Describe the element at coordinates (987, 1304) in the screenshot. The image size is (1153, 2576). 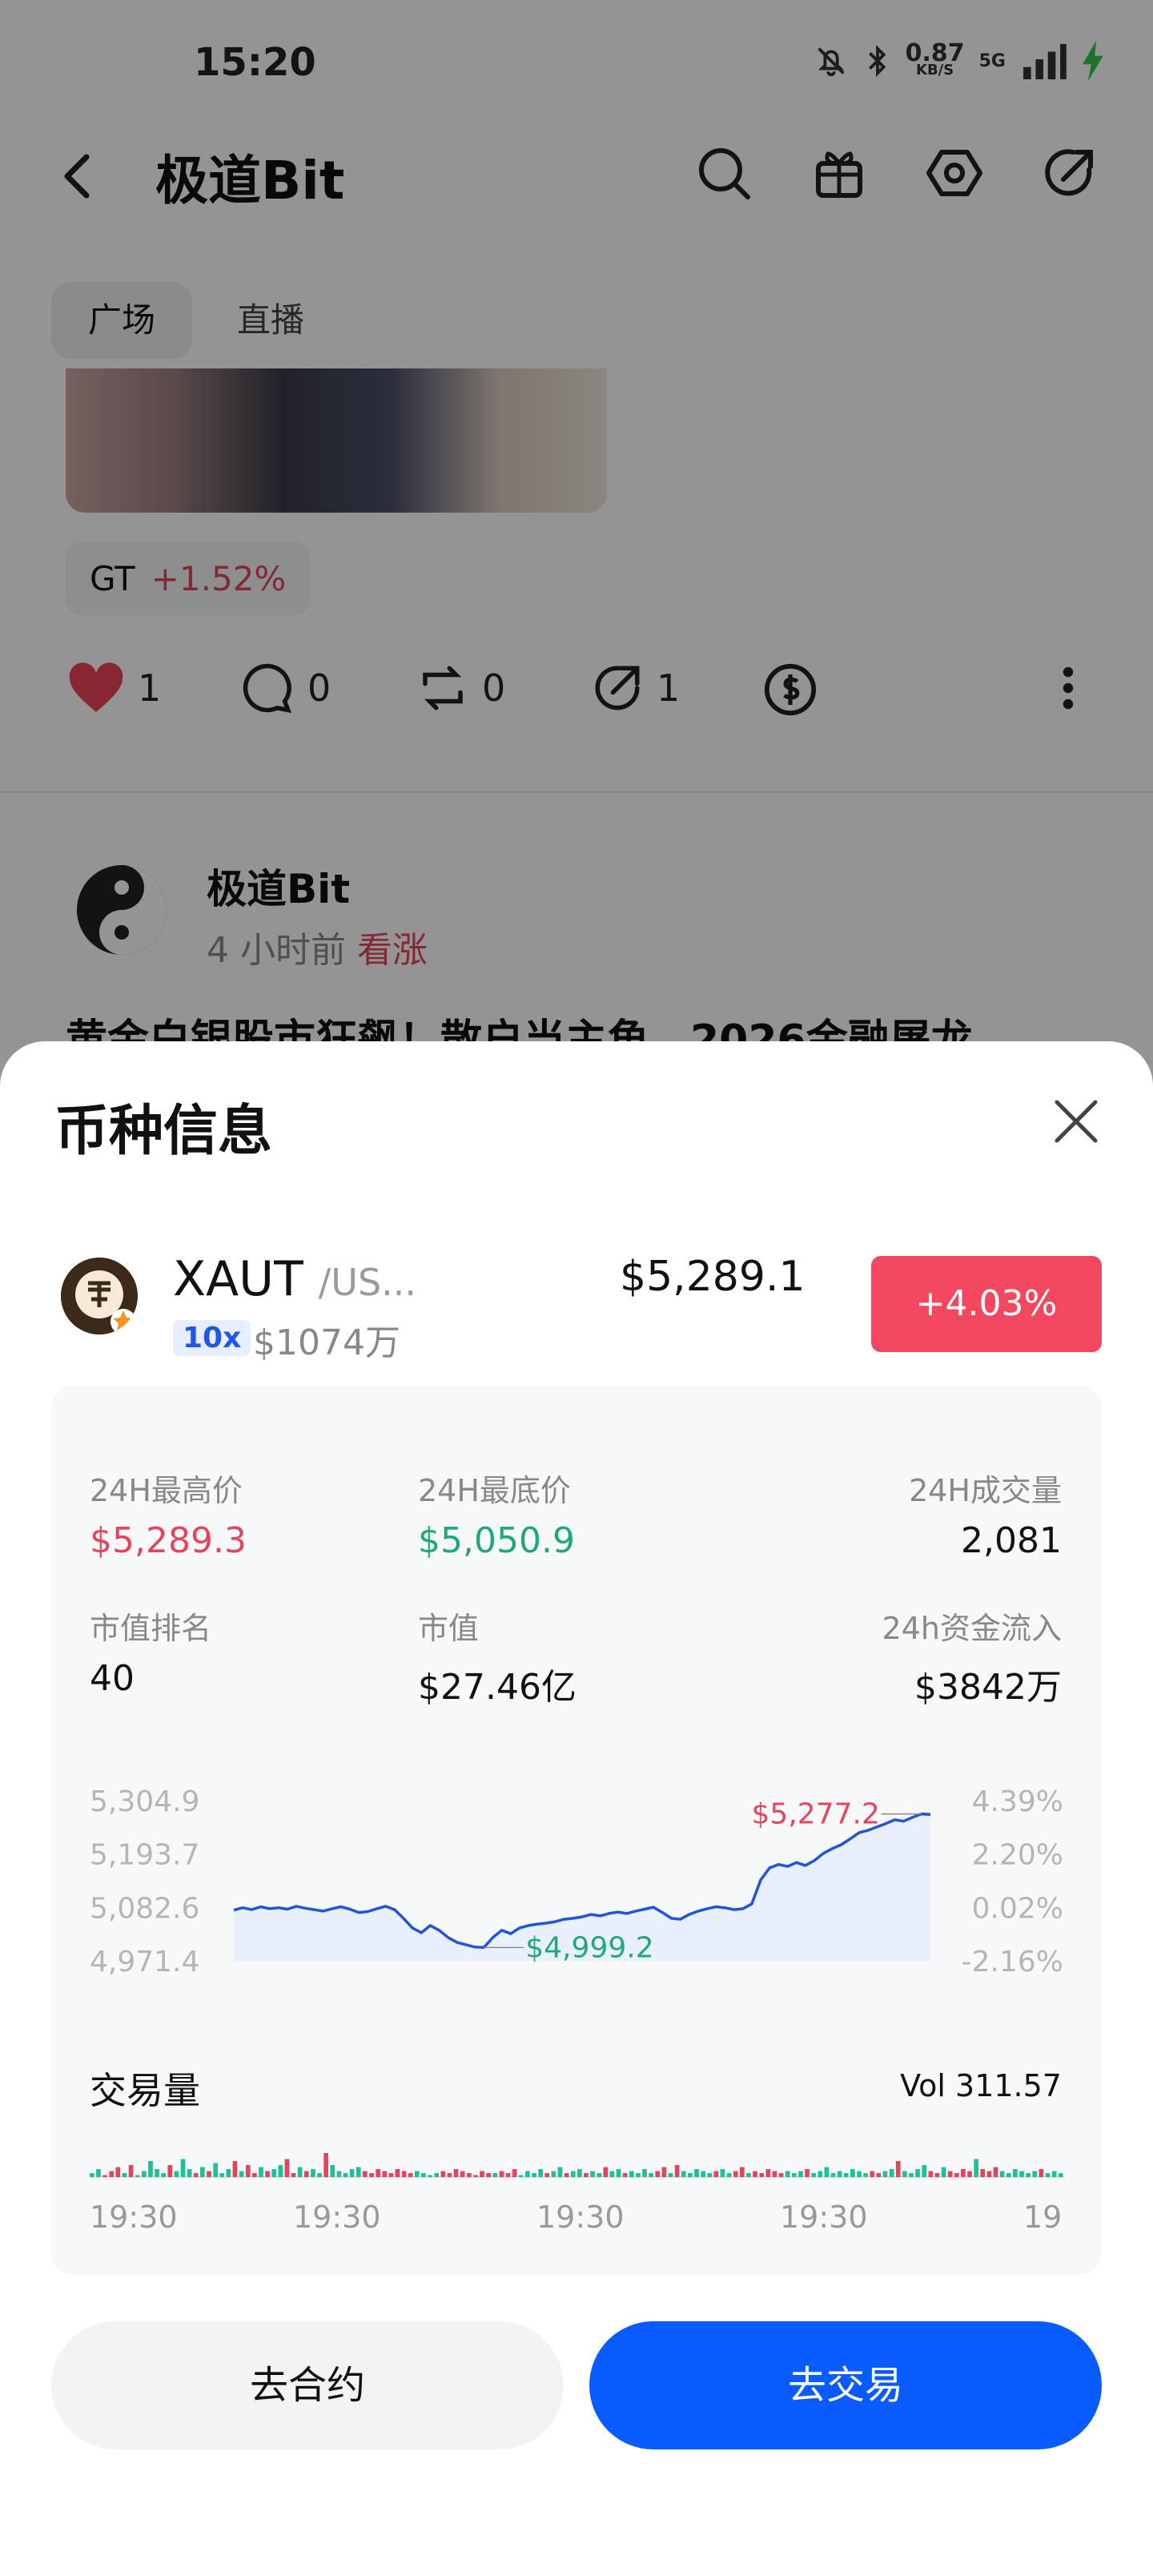
I see `price-change-badge: +4.03%` at that location.